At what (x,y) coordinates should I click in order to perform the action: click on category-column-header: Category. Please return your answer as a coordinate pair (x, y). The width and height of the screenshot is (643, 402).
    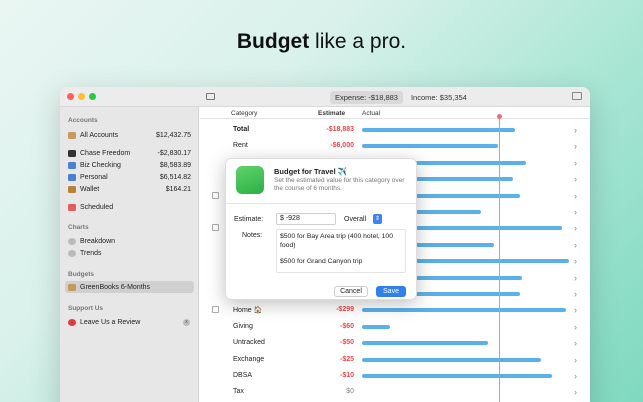
    Looking at the image, I should click on (244, 113).